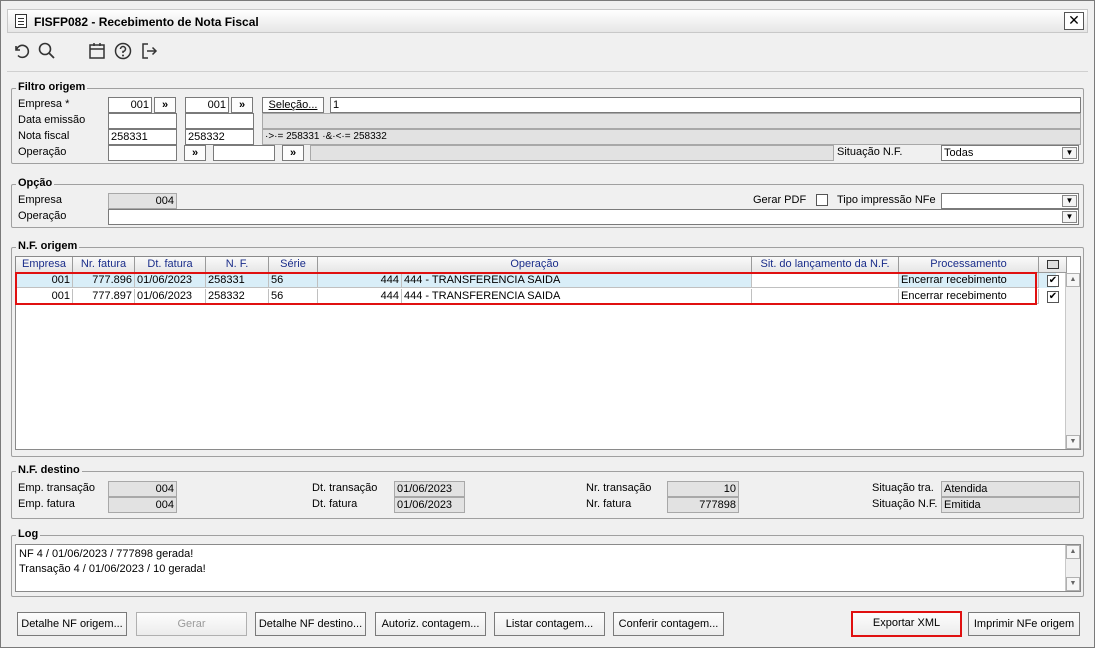 Image resolution: width=1095 pixels, height=648 pixels. I want to click on operacao-from-input, so click(142, 153).